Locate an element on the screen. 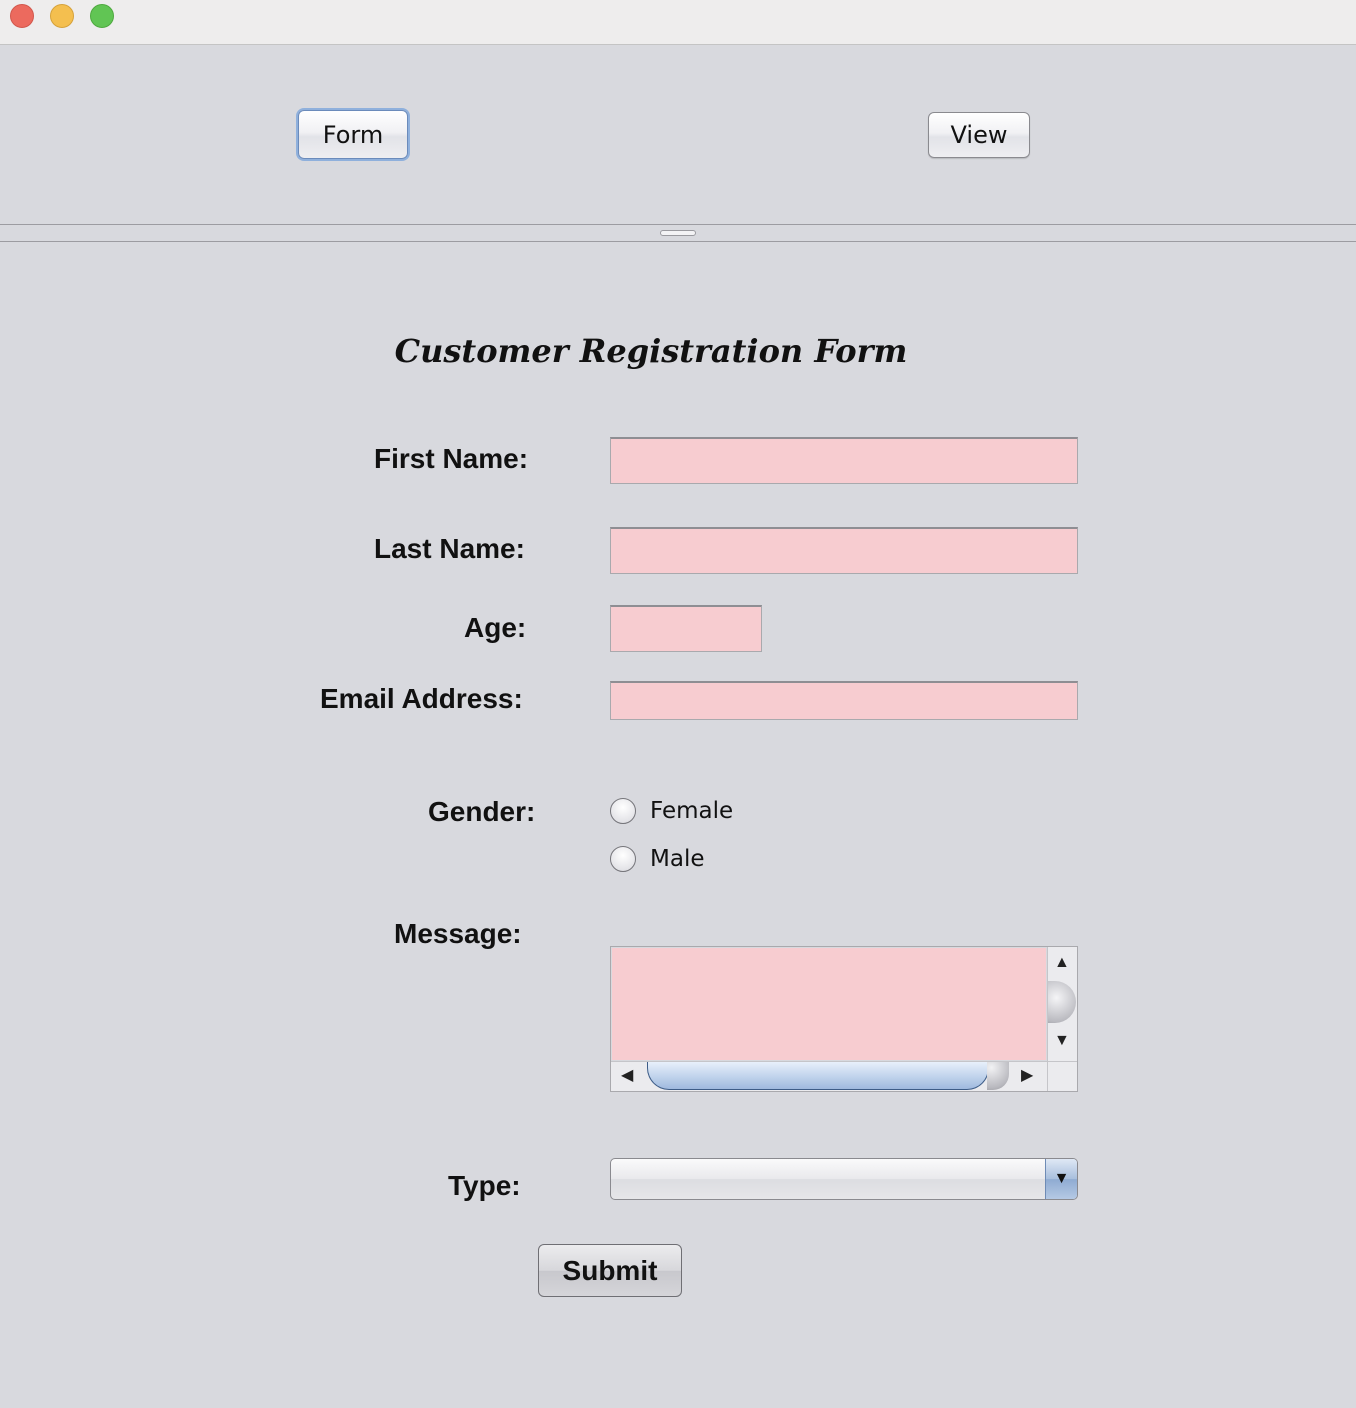  scroll-left-arrow-icon: ◀ is located at coordinates (627, 1076).